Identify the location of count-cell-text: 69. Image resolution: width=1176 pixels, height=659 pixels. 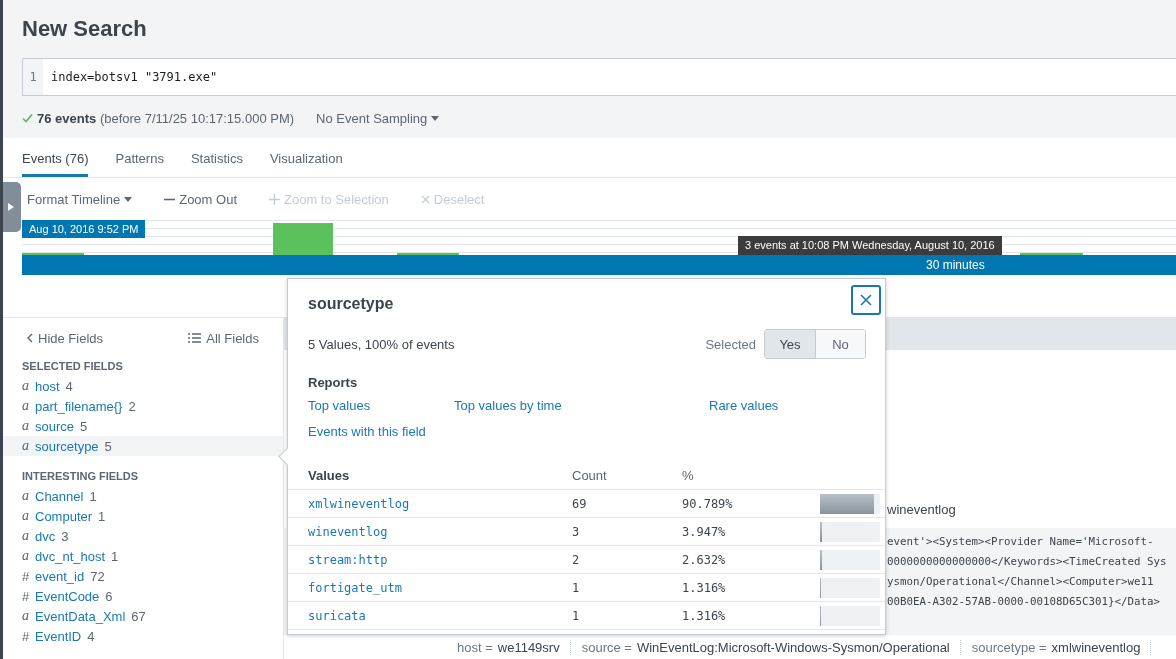
(580, 503).